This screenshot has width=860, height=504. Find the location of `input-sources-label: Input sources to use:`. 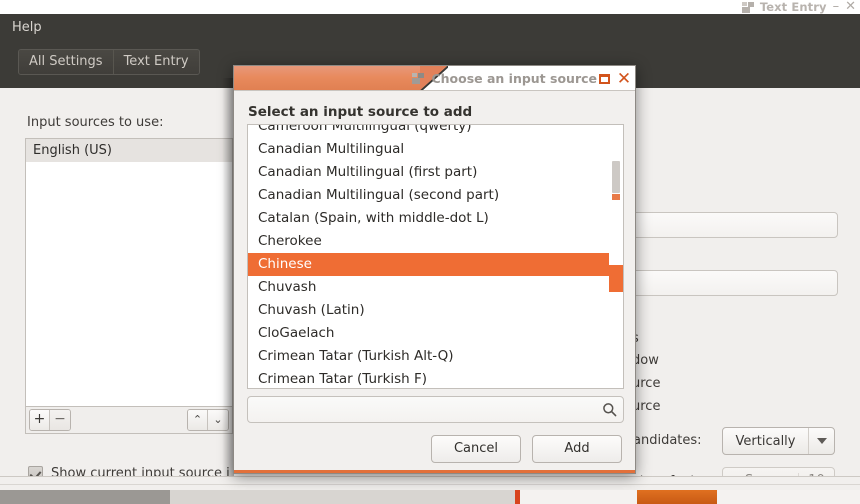

input-sources-label: Input sources to use: is located at coordinates (95, 122).